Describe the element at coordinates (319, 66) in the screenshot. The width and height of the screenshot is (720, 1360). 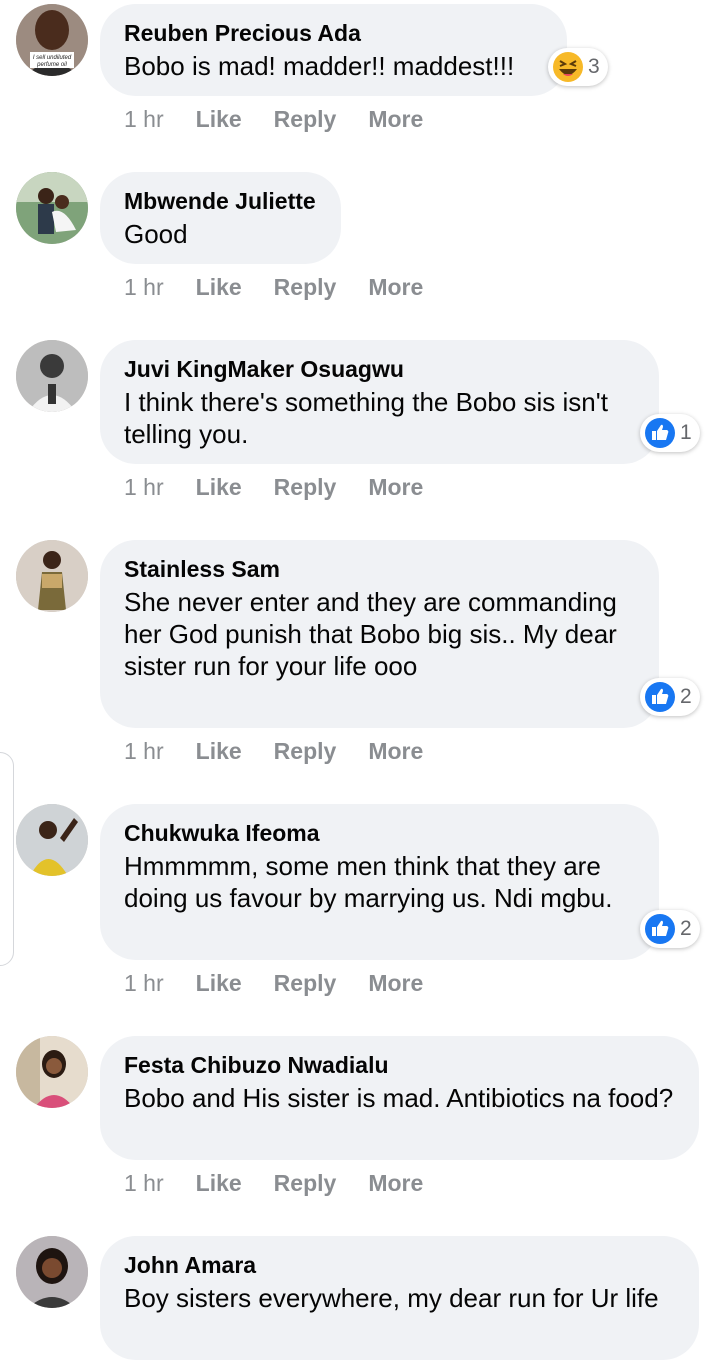
I see `comment-text: Bobo is mad! madder!! maddest!!!` at that location.